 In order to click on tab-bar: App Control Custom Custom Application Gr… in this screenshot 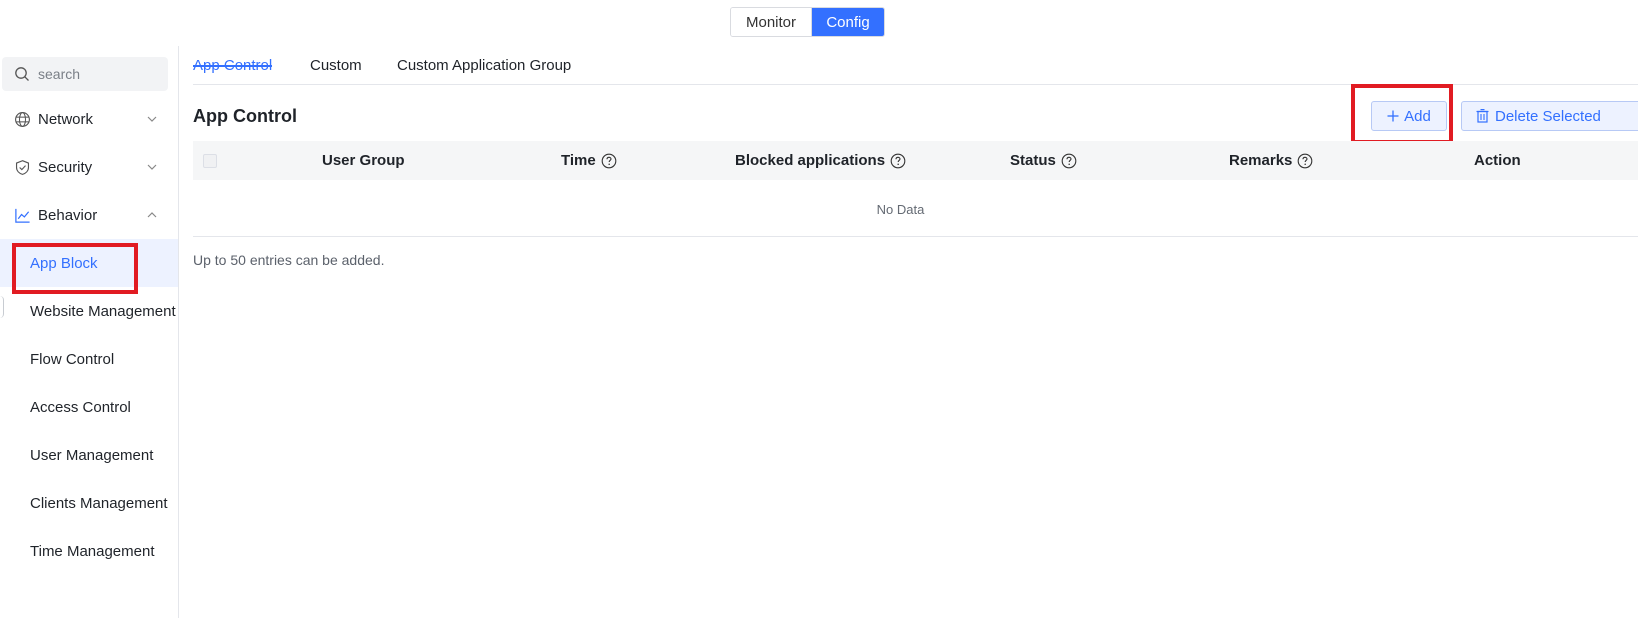, I will do `click(915, 65)`.